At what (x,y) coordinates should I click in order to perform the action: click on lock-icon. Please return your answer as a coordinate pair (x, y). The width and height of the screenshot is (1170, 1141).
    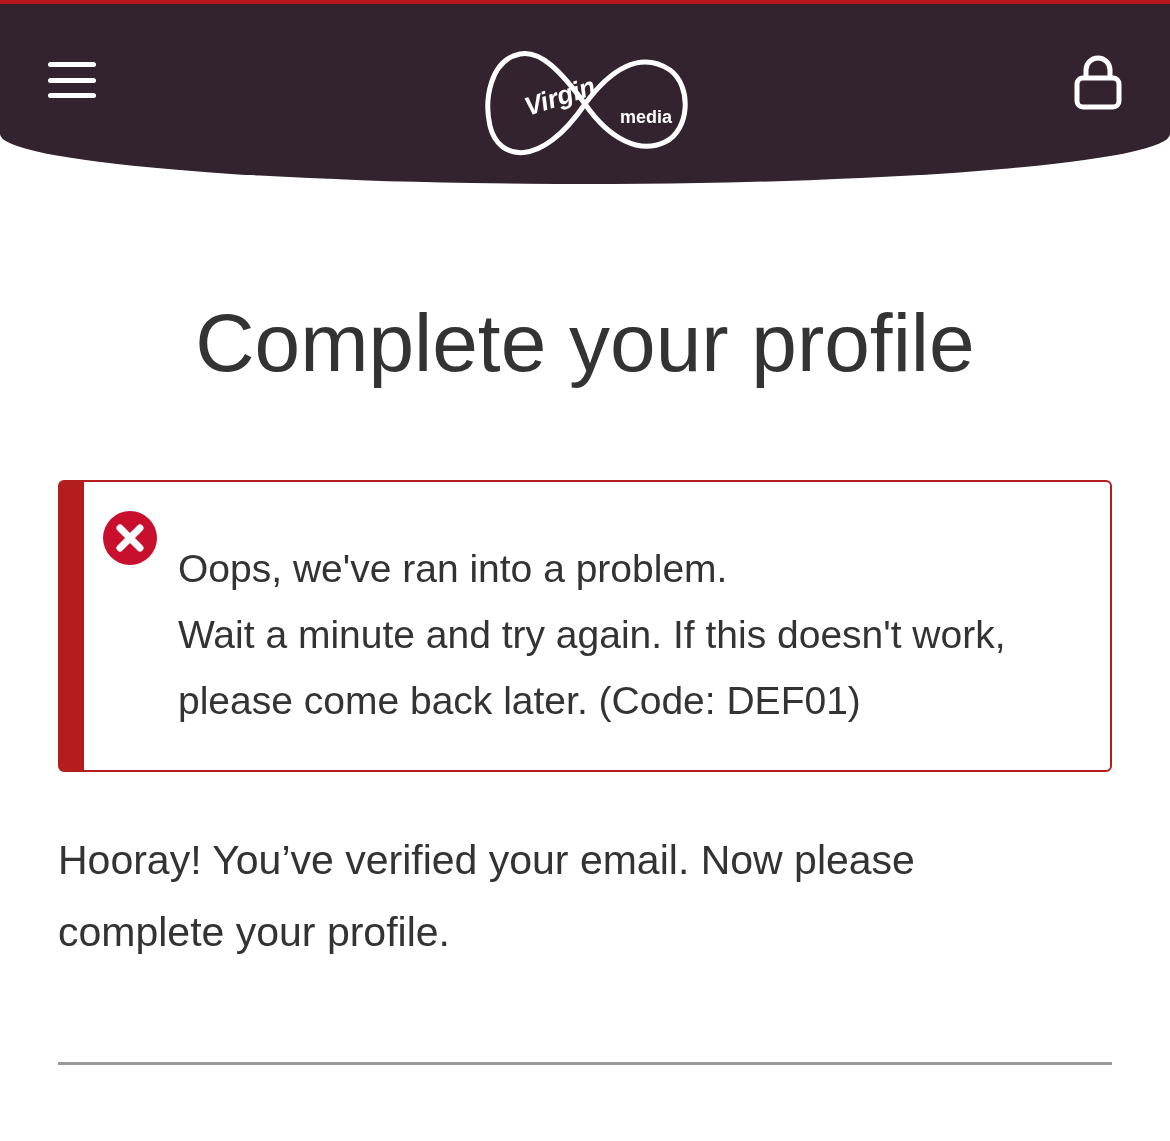
    Looking at the image, I should click on (1098, 82).